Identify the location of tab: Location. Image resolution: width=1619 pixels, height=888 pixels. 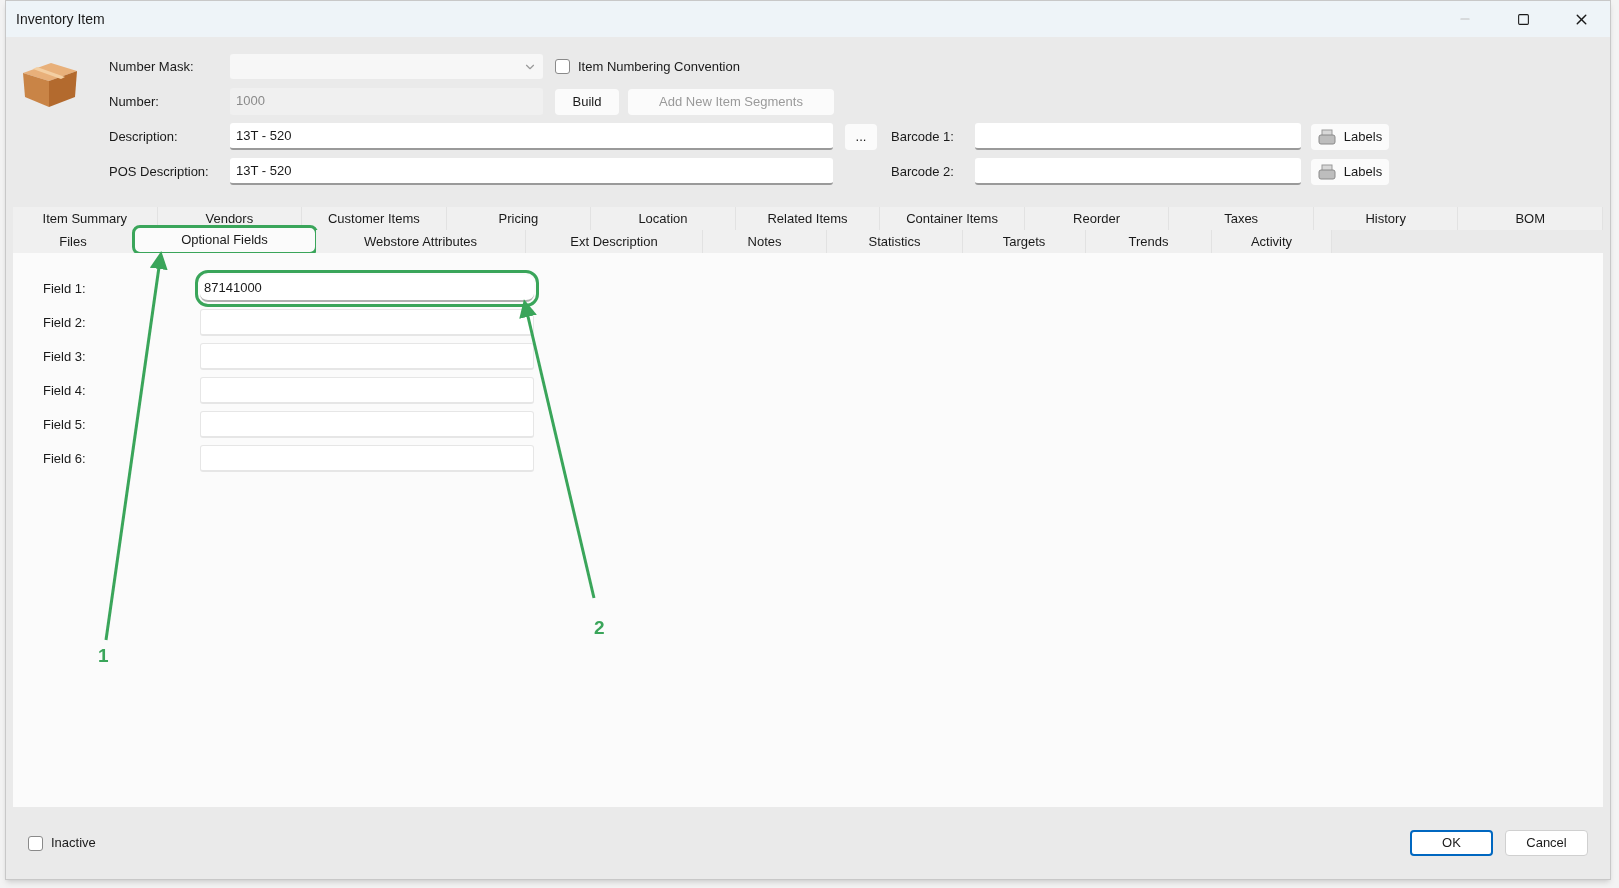
(663, 218).